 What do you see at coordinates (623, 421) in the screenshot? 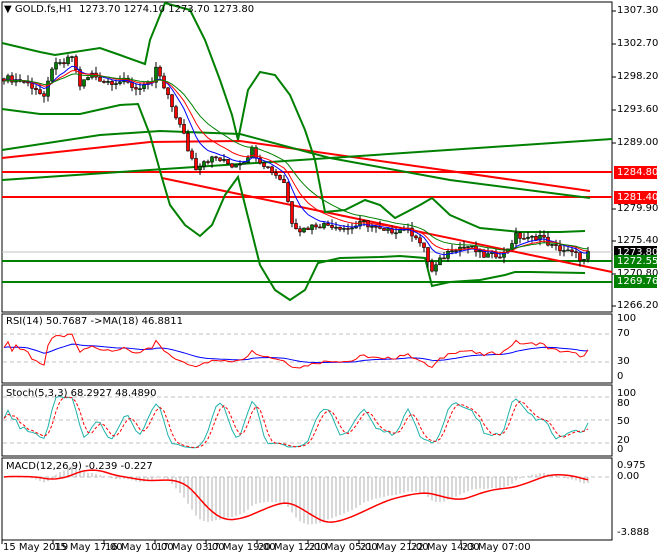
I see `stoch-axis-label: 50` at bounding box center [623, 421].